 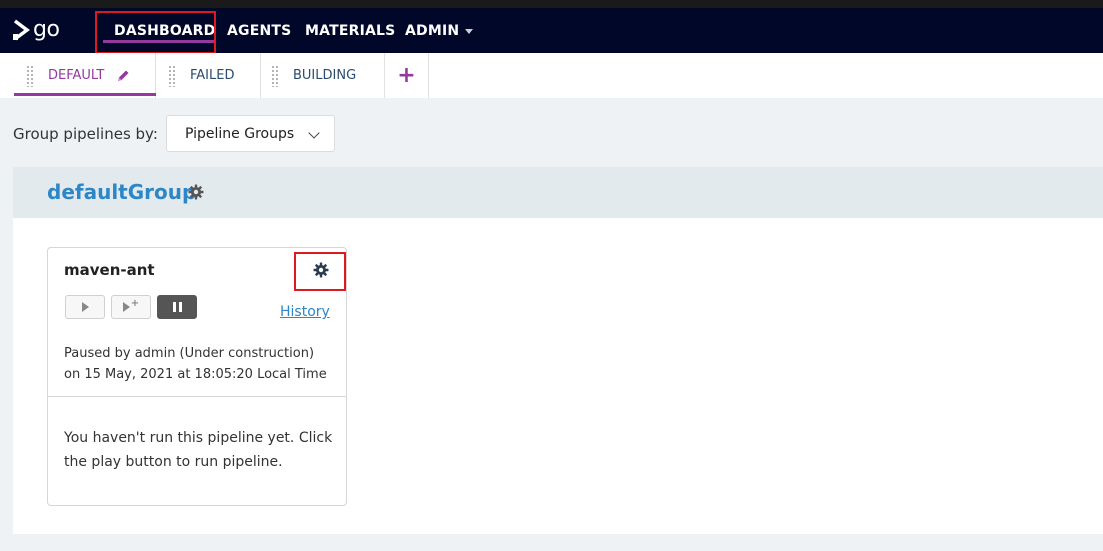 What do you see at coordinates (314, 133) in the screenshot?
I see `chevron-down-icon` at bounding box center [314, 133].